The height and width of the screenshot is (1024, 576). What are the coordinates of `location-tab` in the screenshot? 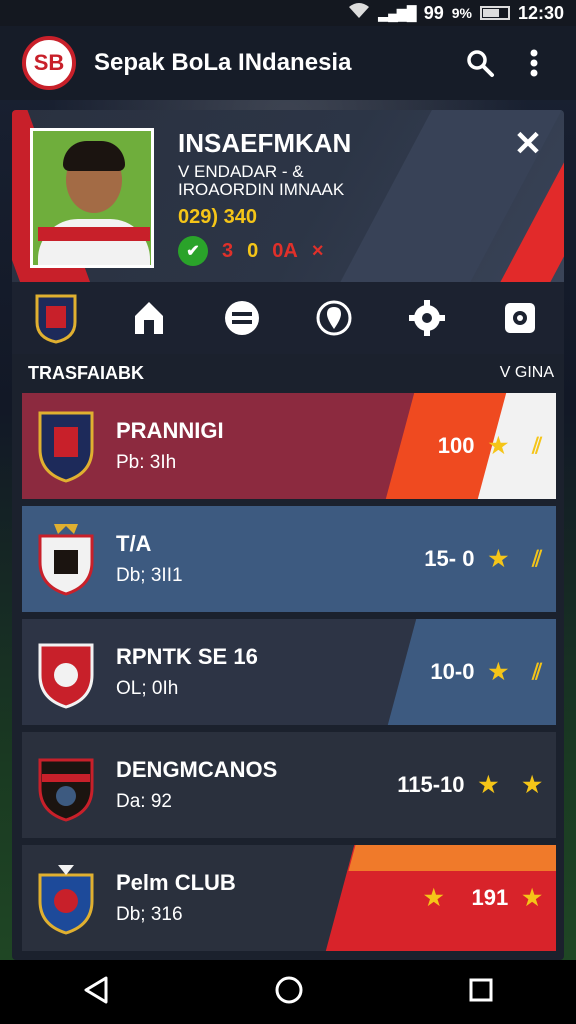 It's located at (334, 318).